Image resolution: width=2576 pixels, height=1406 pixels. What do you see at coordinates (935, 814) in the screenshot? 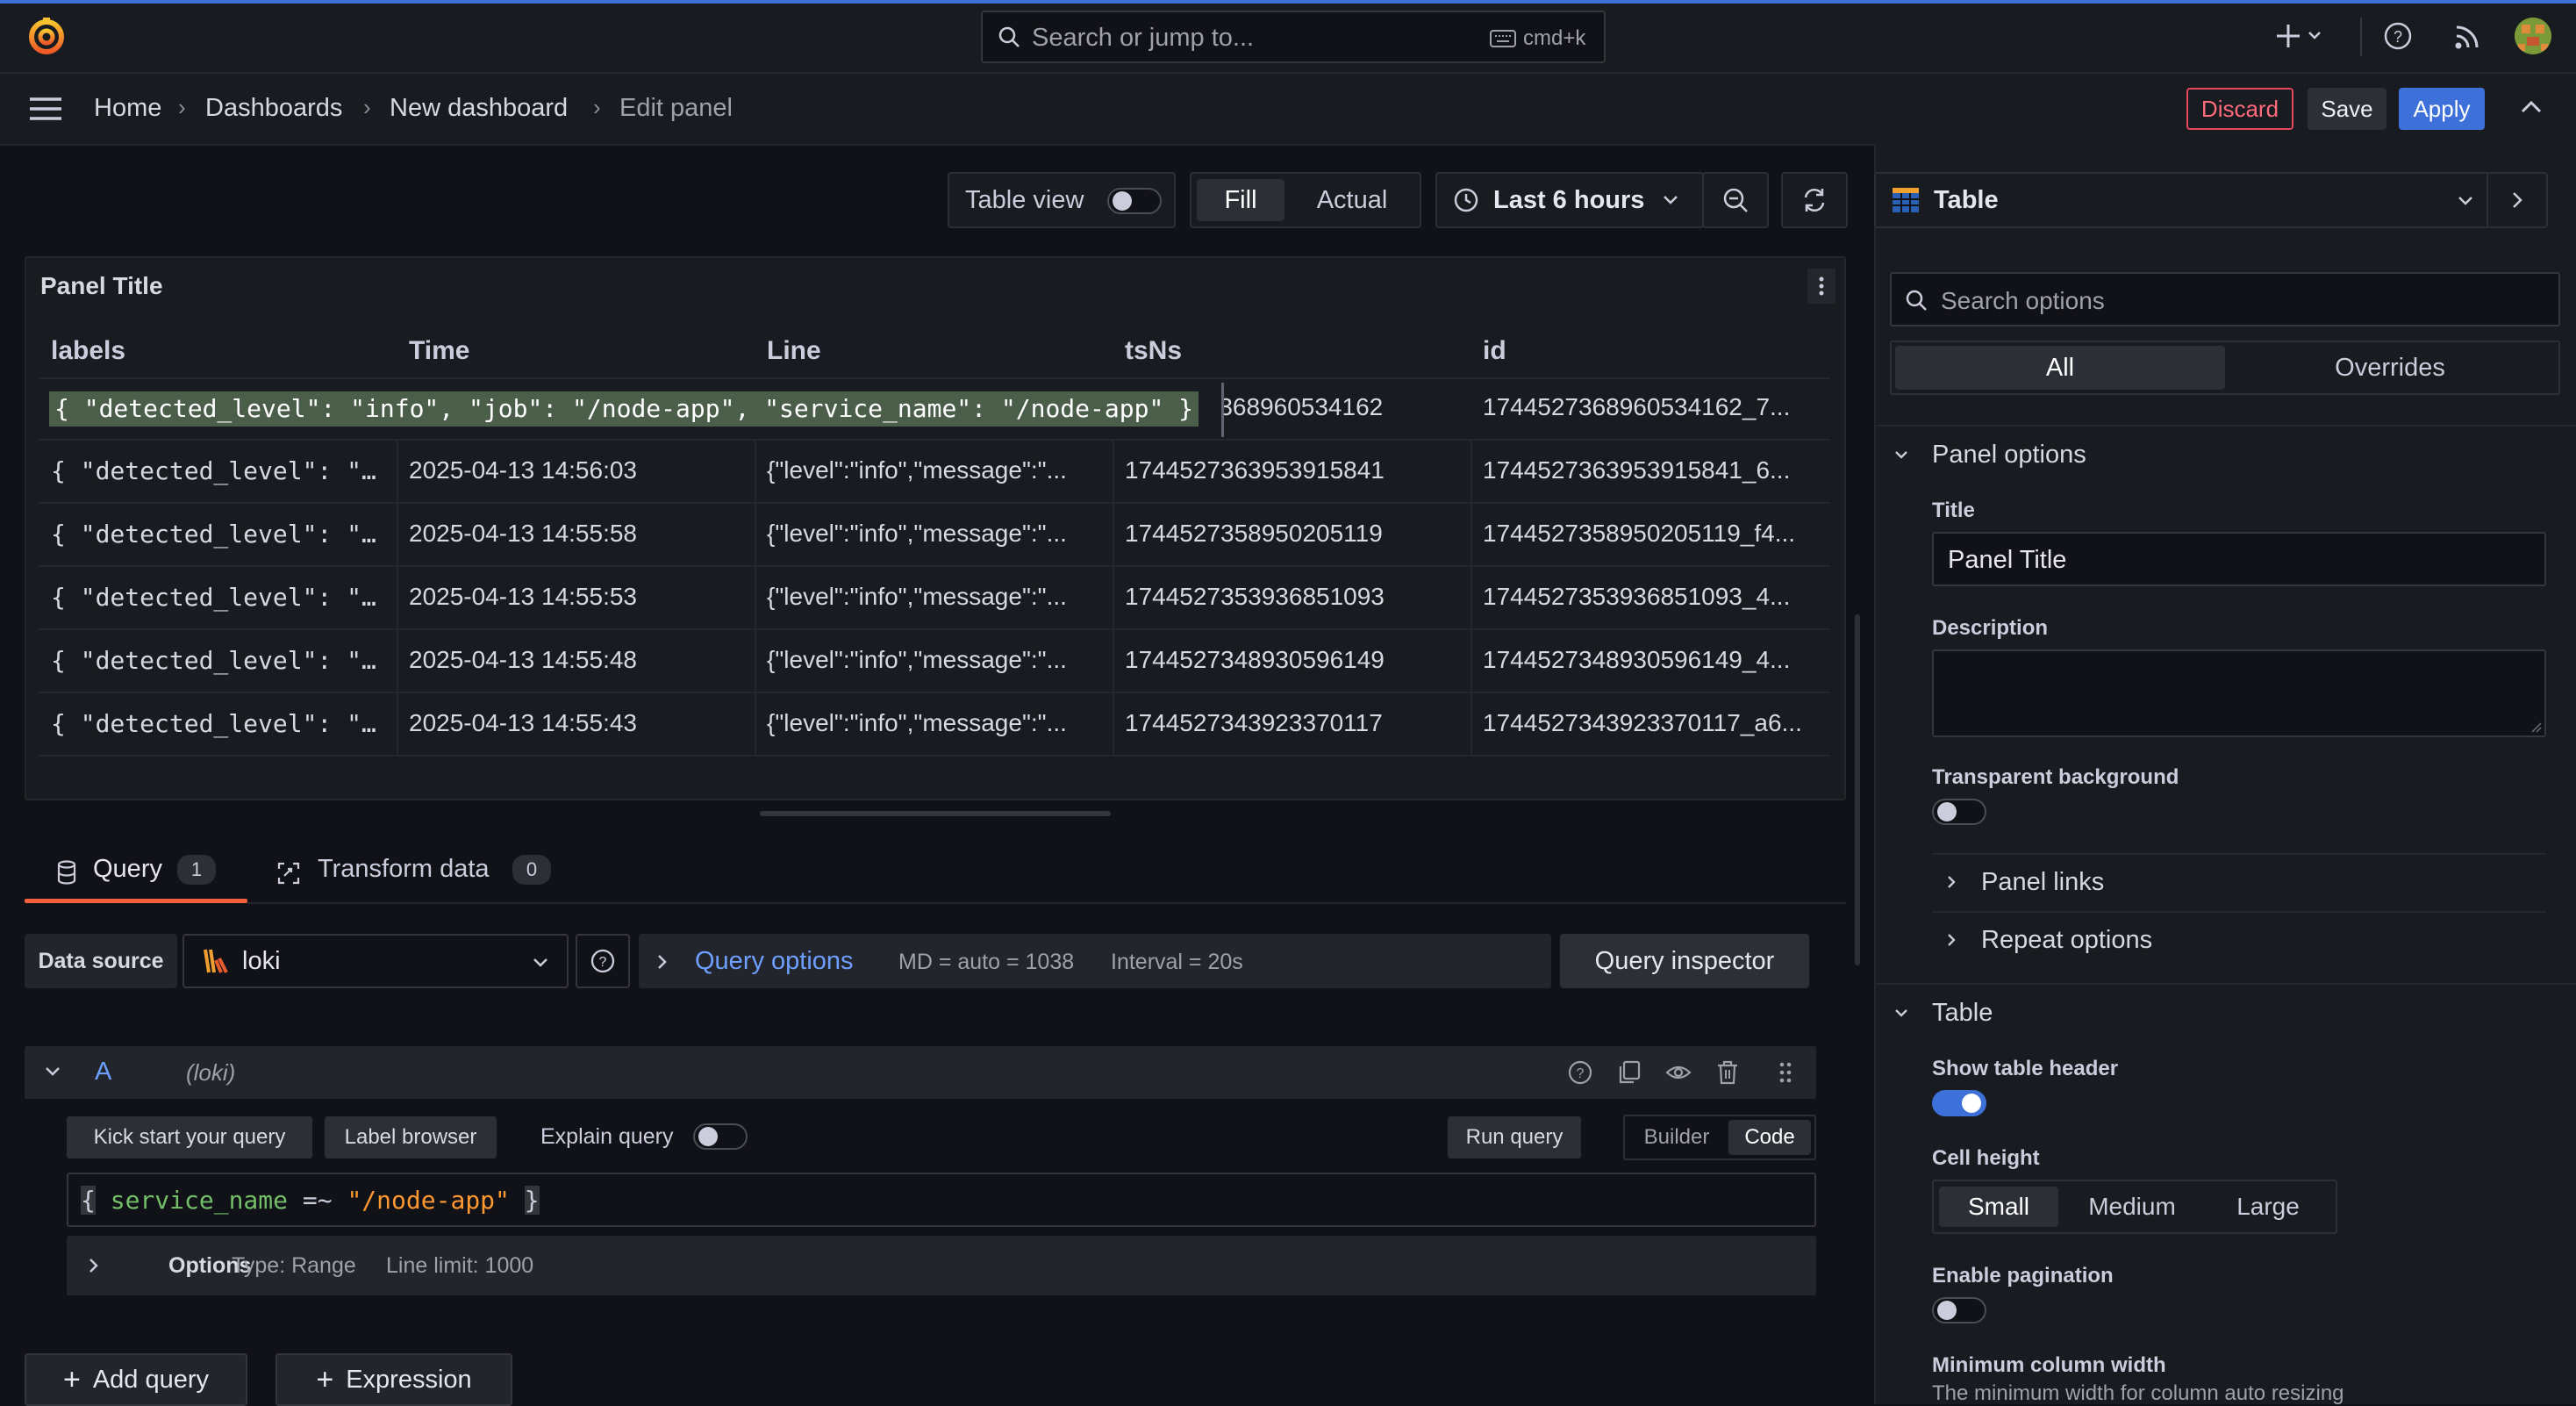
I see `panel-resize-handle` at bounding box center [935, 814].